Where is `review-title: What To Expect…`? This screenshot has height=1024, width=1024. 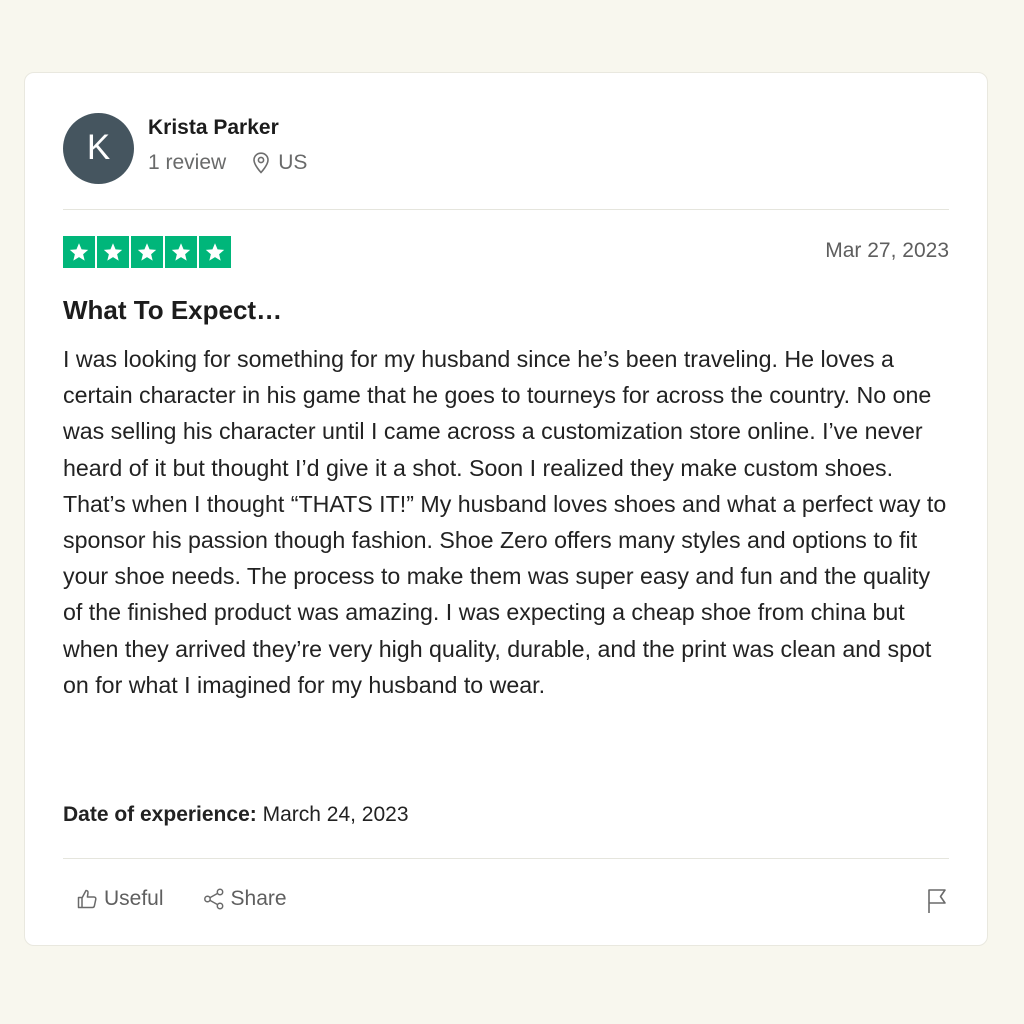
review-title: What To Expect… is located at coordinates (172, 310).